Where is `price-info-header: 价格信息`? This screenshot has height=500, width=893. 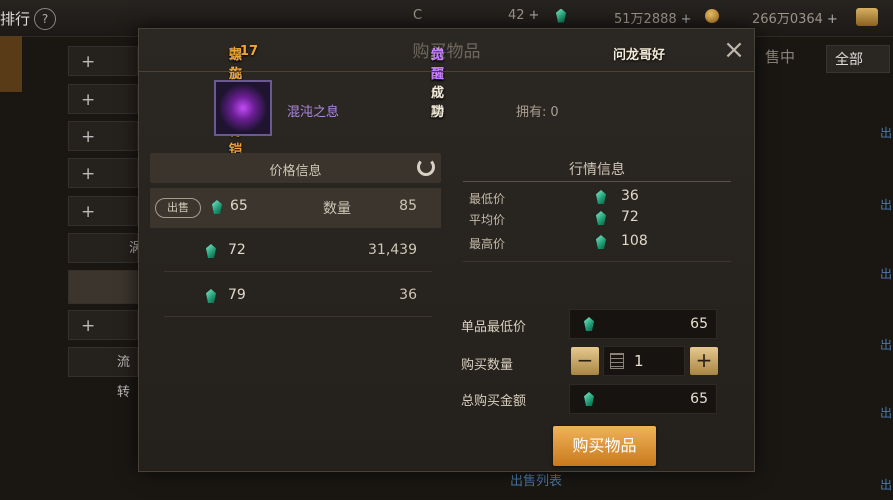
price-info-header: 价格信息 is located at coordinates (295, 168).